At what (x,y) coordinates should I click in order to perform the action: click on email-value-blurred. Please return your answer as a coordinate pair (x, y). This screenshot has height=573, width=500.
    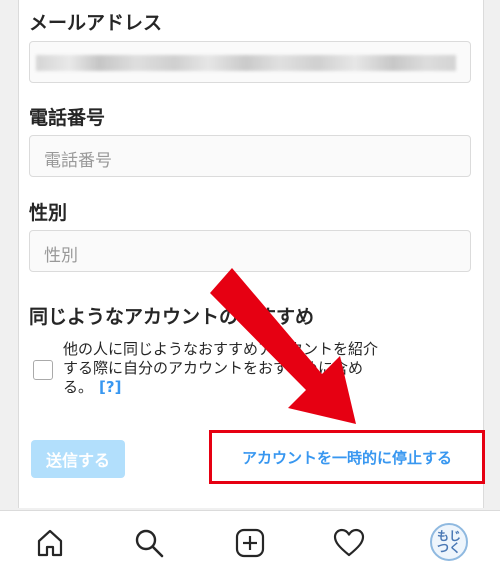
    Looking at the image, I should click on (246, 63).